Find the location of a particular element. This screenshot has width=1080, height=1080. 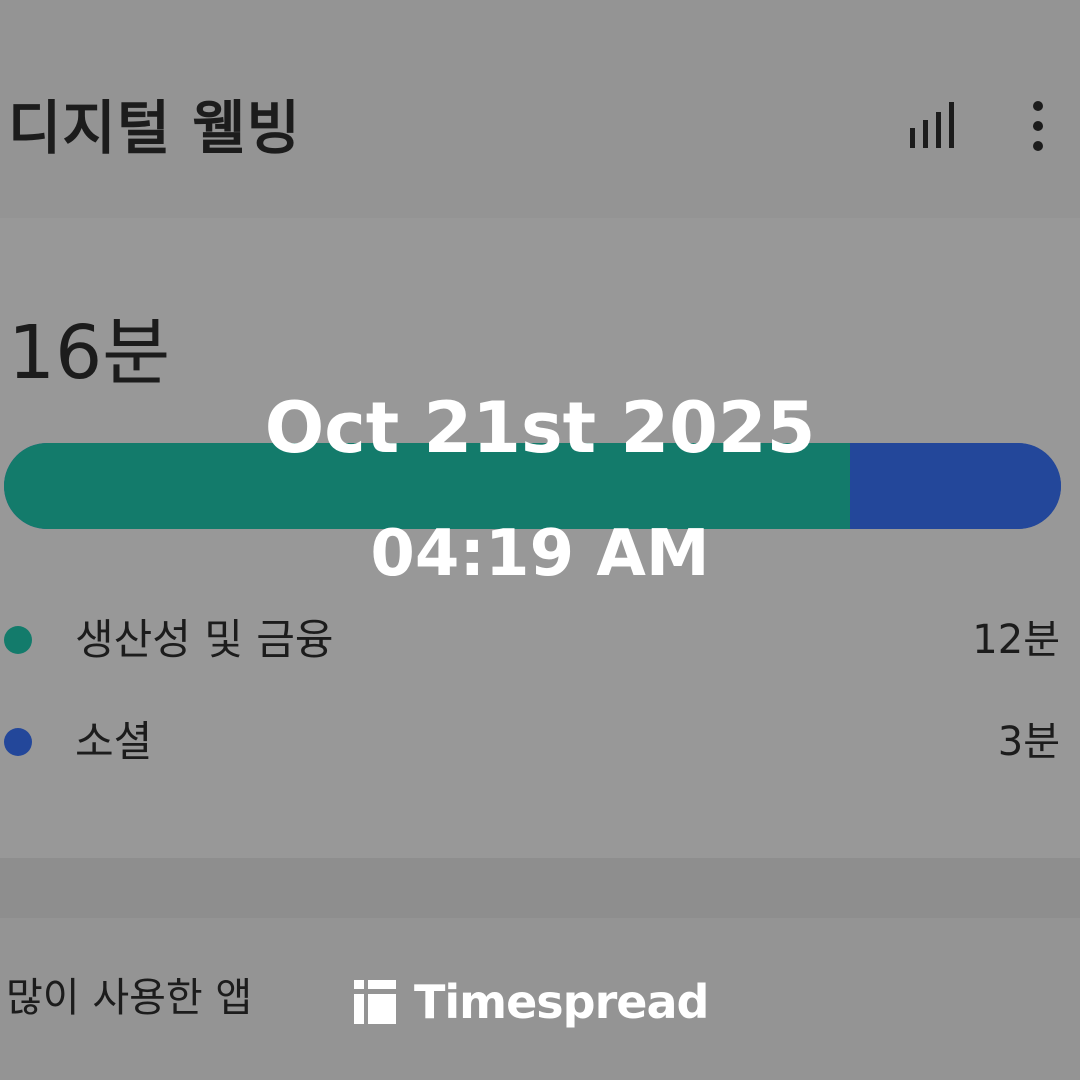

category-row-productivity: 생산성 및 금융 12분 is located at coordinates (540, 639).